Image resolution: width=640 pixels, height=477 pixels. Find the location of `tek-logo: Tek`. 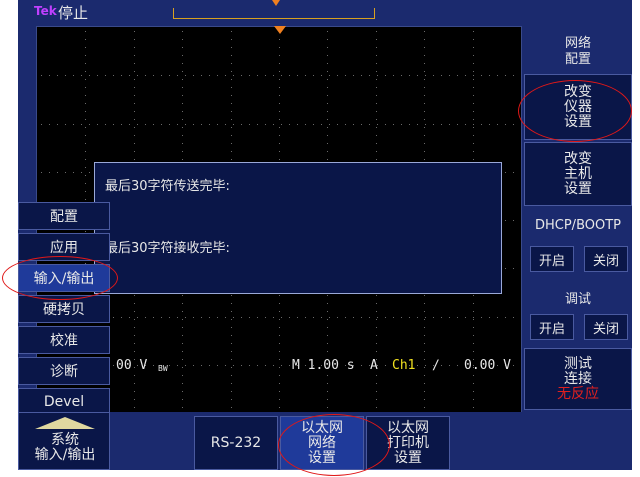

tek-logo: Tek is located at coordinates (45, 11).